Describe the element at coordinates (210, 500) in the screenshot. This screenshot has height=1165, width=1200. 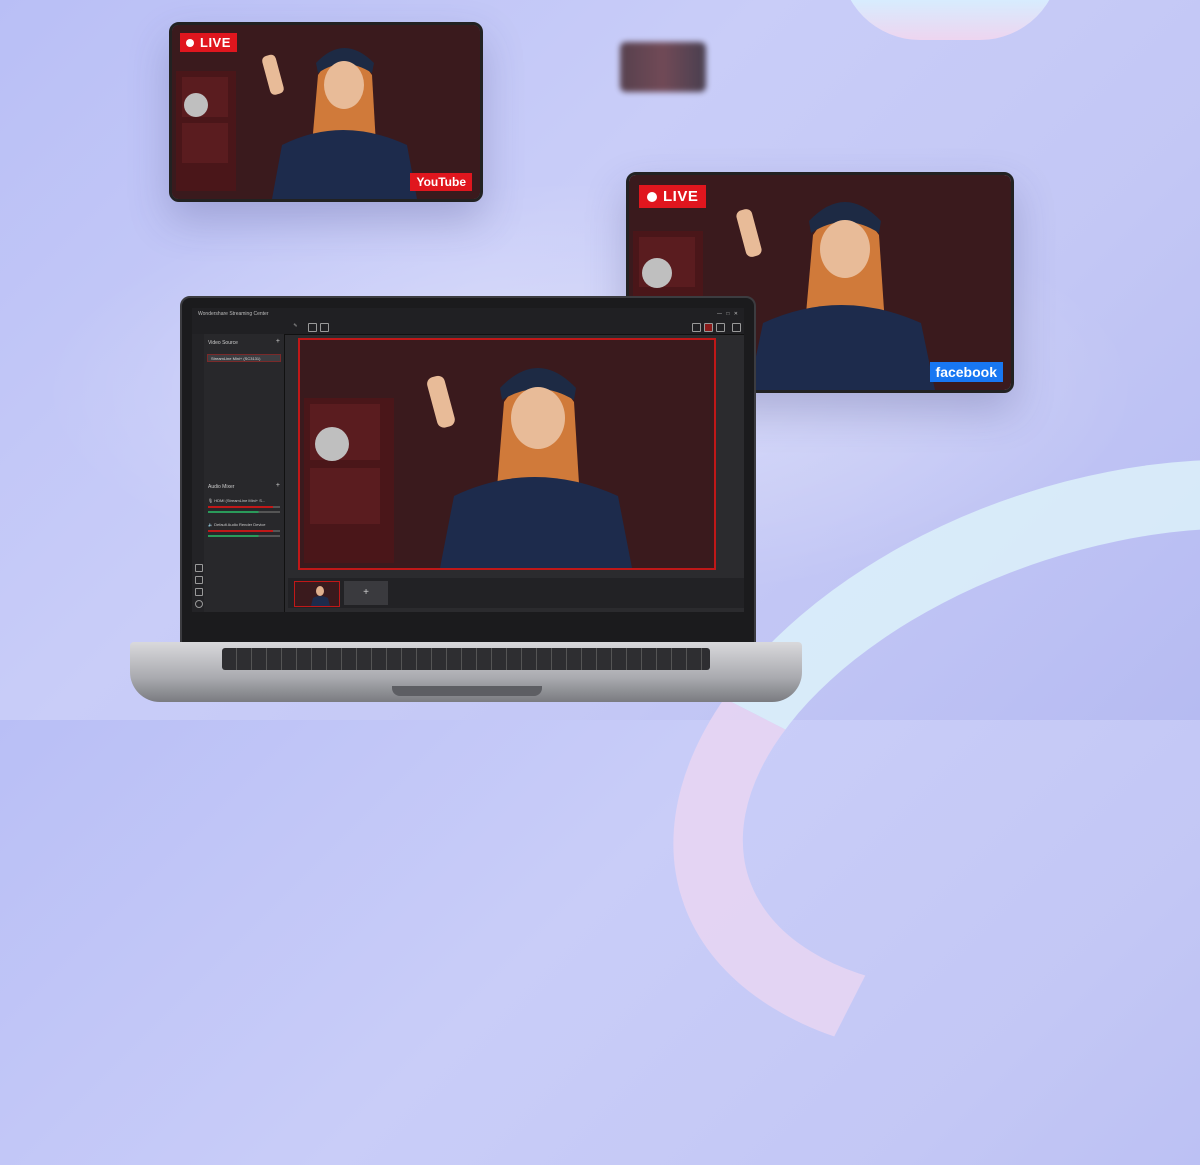
I see `mic-icon: 🎙` at that location.